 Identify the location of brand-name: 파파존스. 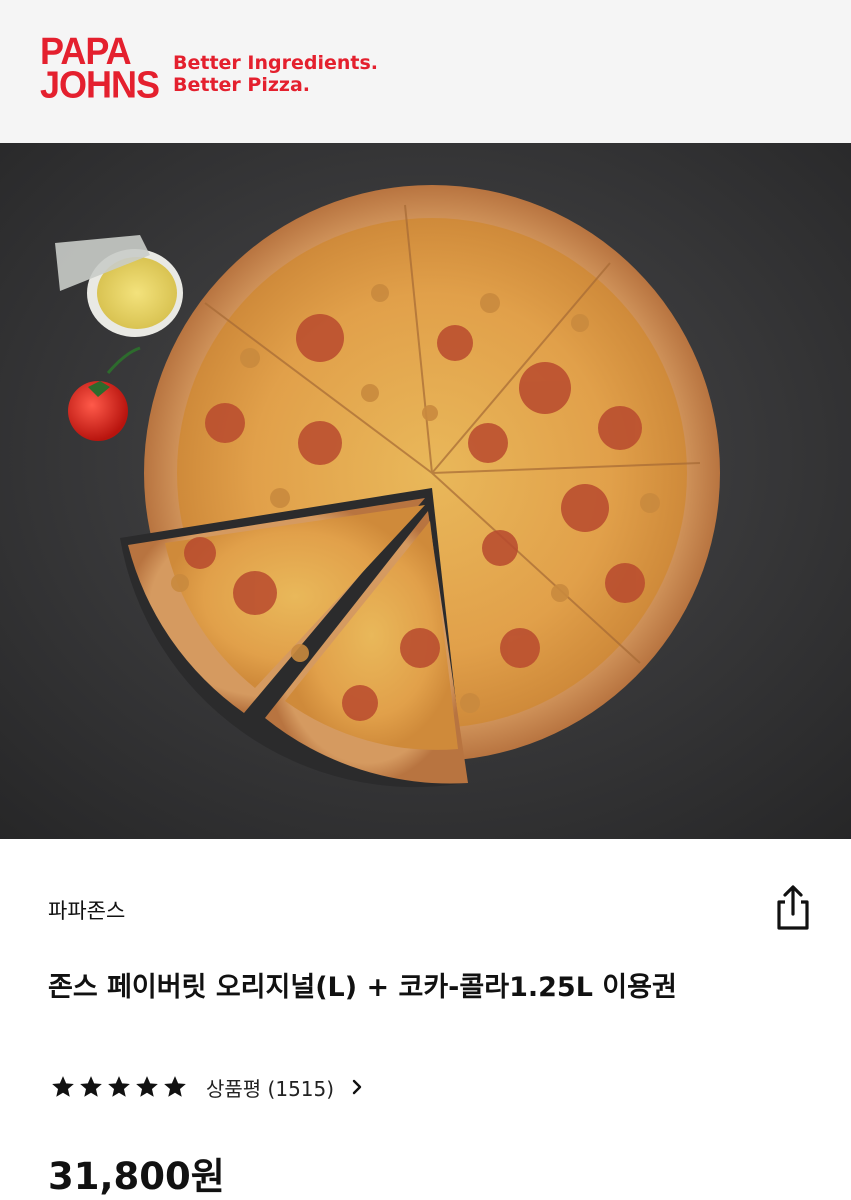
(86, 910).